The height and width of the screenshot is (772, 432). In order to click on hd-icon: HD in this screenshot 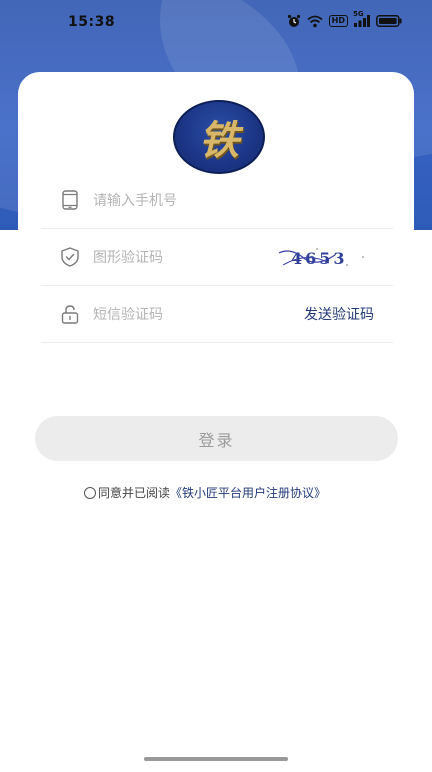, I will do `click(338, 21)`.